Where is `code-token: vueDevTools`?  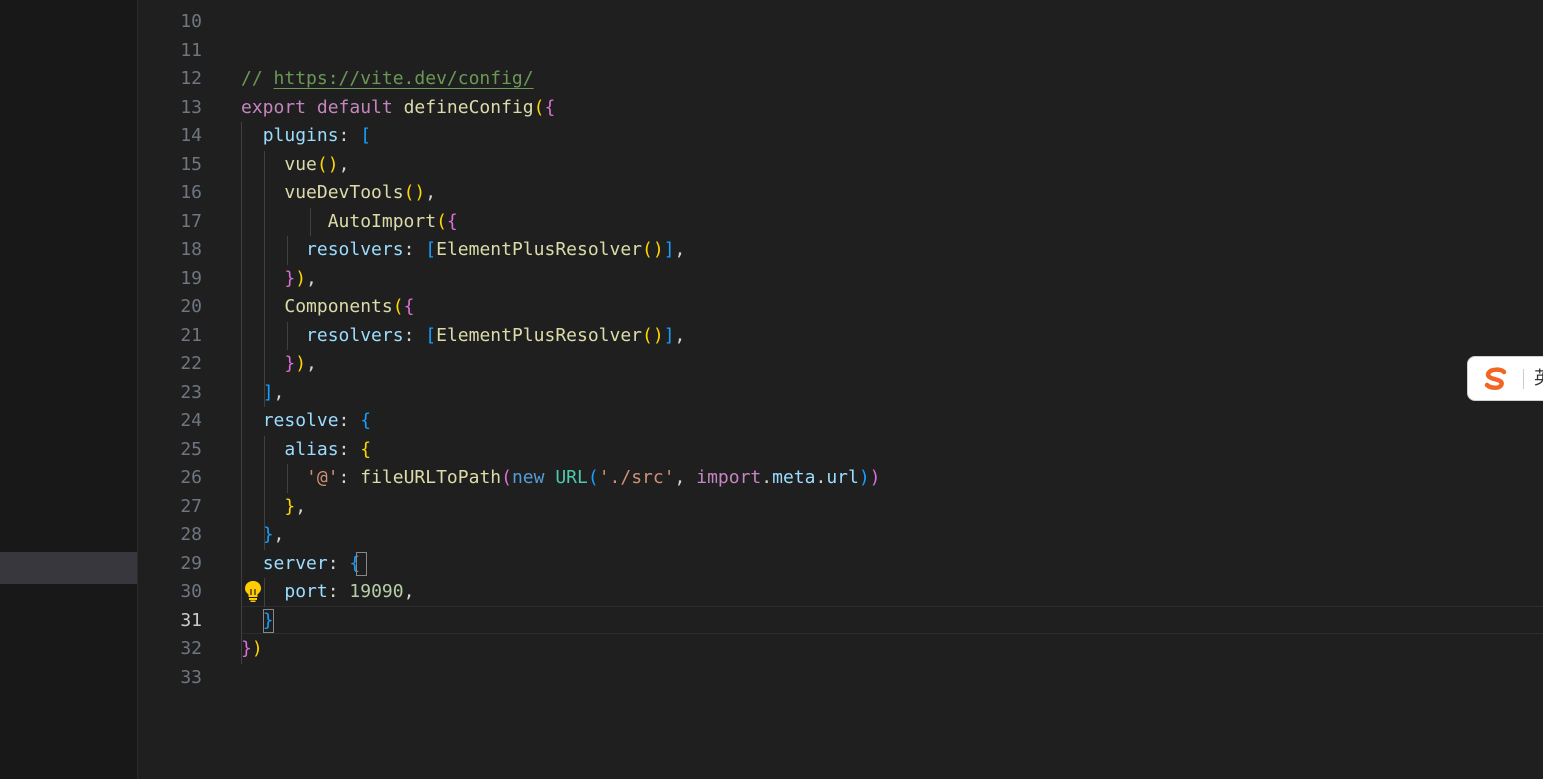 code-token: vueDevTools is located at coordinates (344, 192).